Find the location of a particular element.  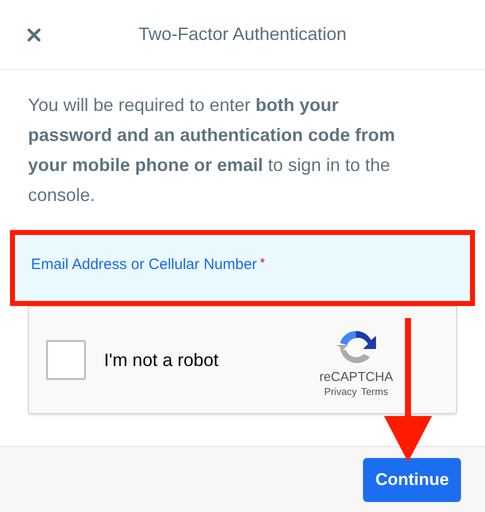

captcha-label: I'm not a robot is located at coordinates (161, 360).